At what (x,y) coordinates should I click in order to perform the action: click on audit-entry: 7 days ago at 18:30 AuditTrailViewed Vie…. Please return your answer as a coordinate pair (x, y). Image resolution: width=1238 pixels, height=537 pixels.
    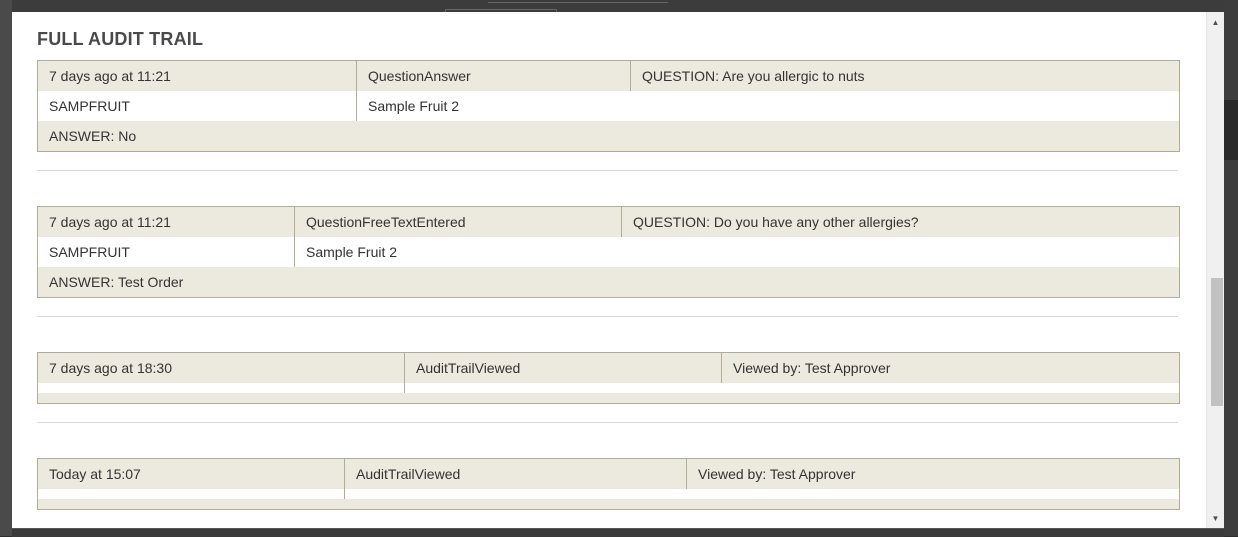
    Looking at the image, I should click on (608, 378).